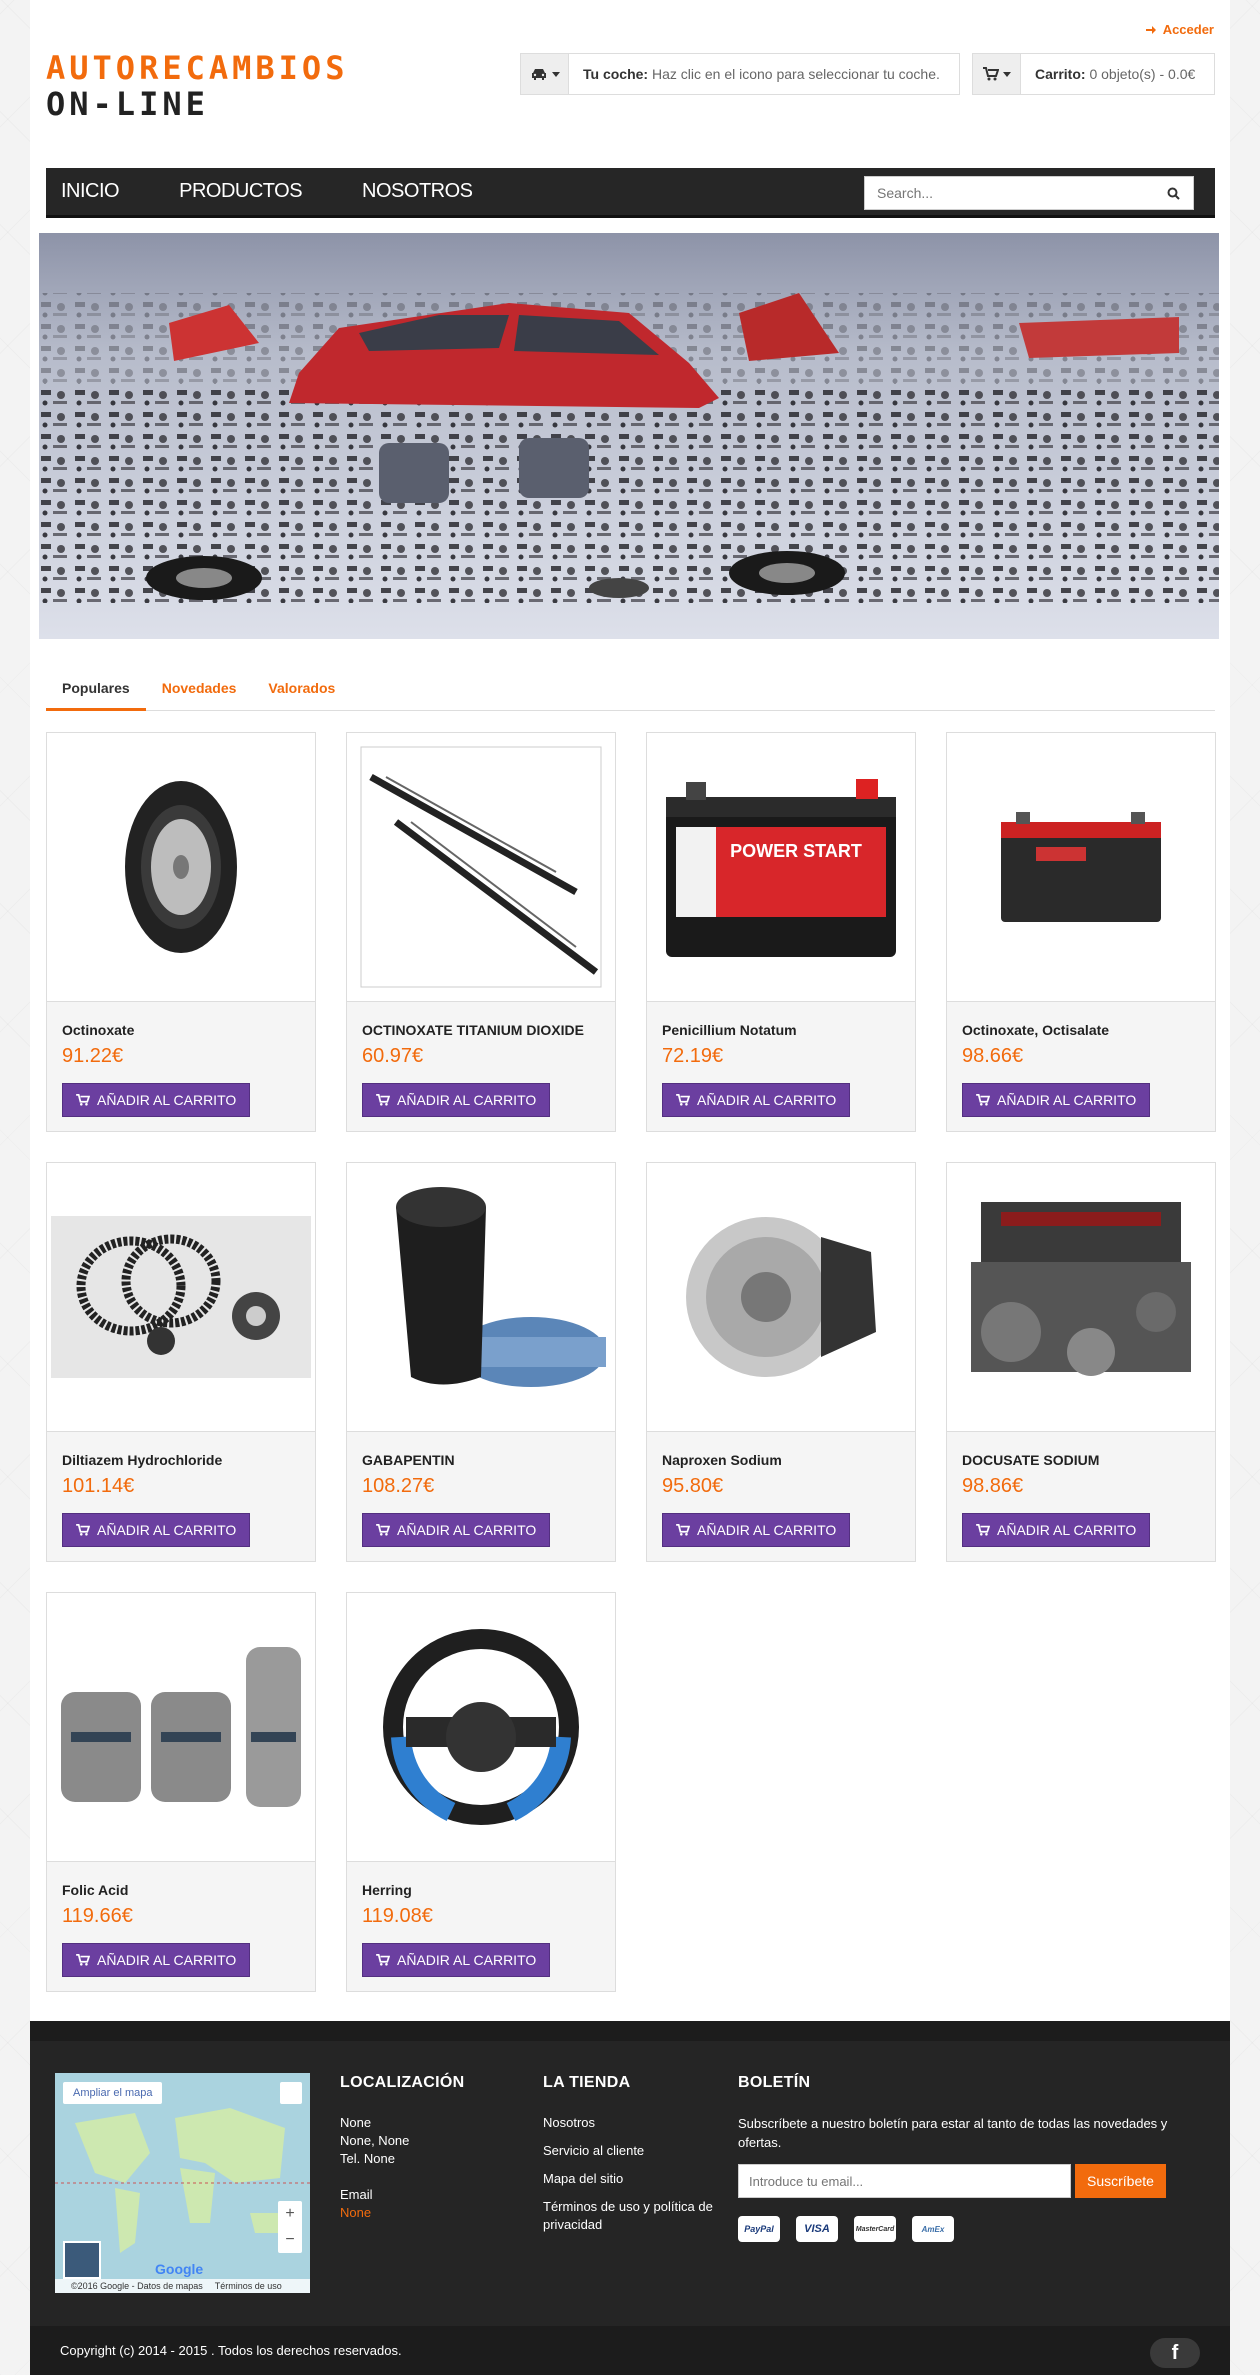 Image resolution: width=1260 pixels, height=2375 pixels. Describe the element at coordinates (356, 2194) in the screenshot. I see `email-label: Email` at that location.